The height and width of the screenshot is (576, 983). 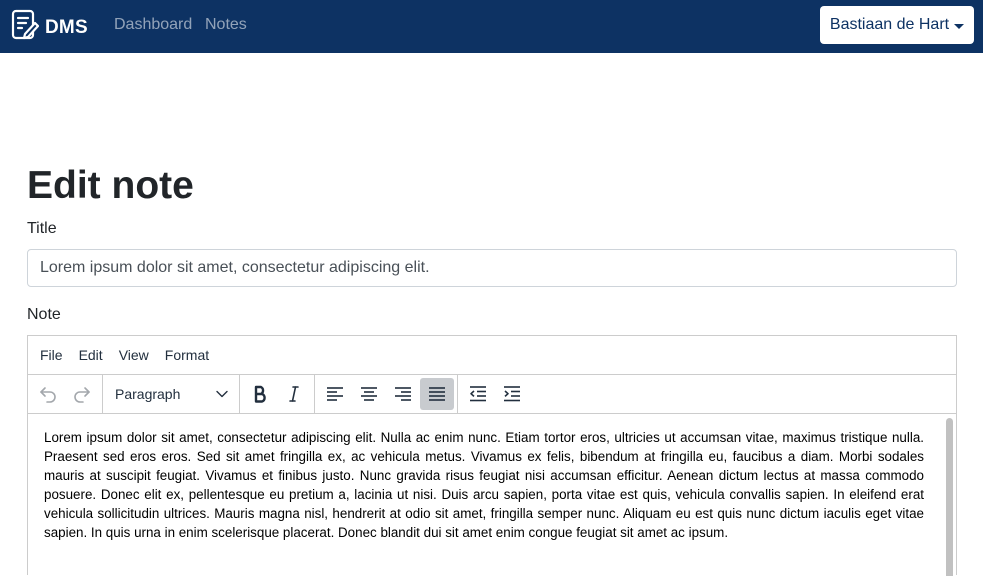 I want to click on align-left-icon, so click(x=335, y=394).